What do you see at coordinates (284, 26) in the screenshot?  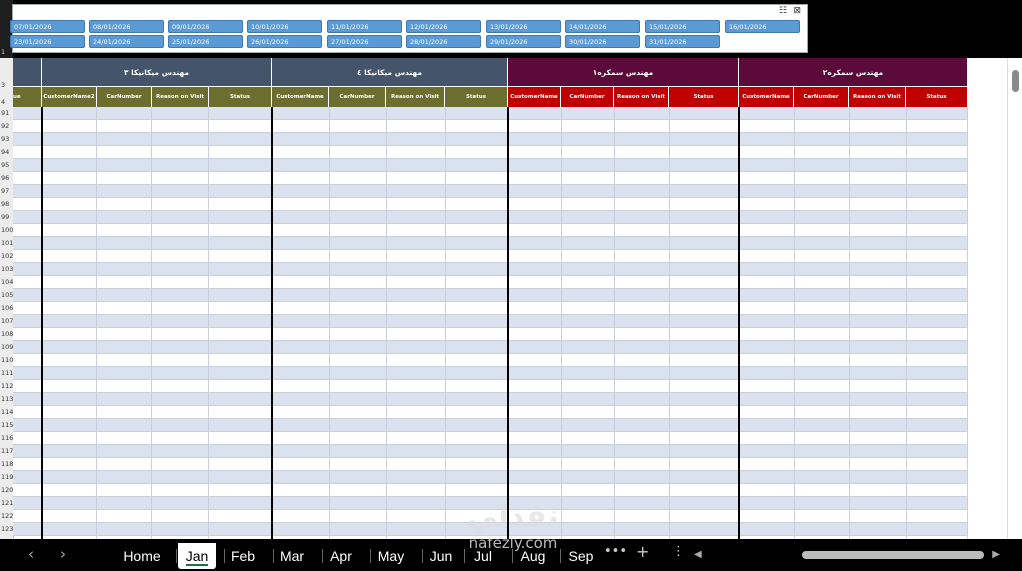 I see `date-filter-button: 10/01/2026` at bounding box center [284, 26].